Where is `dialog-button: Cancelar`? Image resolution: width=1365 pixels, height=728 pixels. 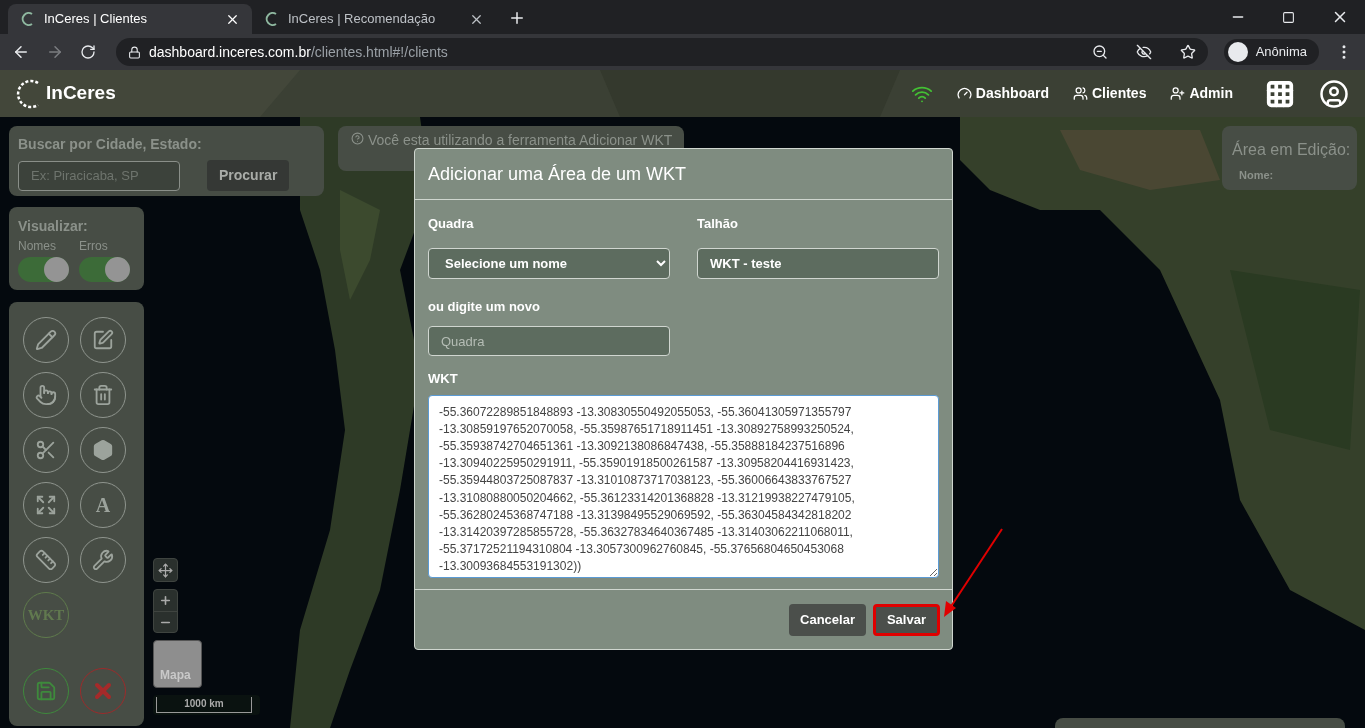
dialog-button: Cancelar is located at coordinates (827, 619).